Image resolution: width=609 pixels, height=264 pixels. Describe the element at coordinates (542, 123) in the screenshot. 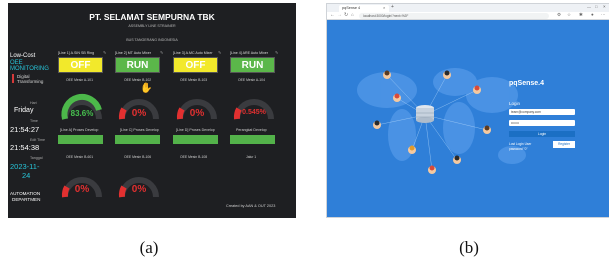

I see `password-field: •••••••` at that location.